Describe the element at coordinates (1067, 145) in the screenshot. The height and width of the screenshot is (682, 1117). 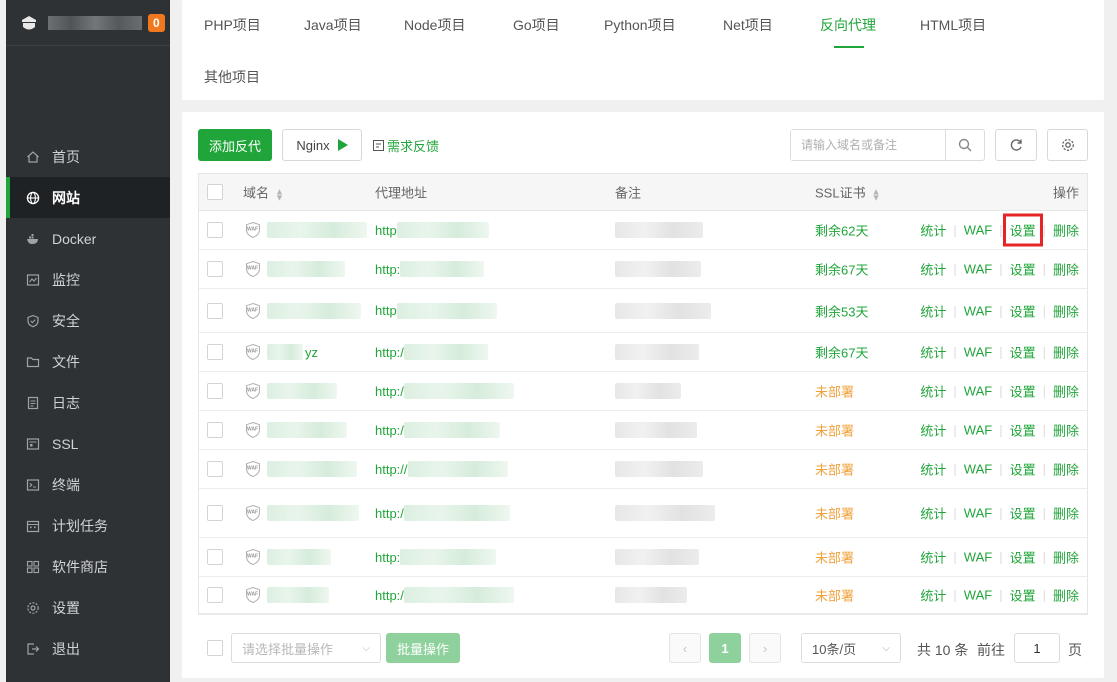
I see `settings-button` at that location.